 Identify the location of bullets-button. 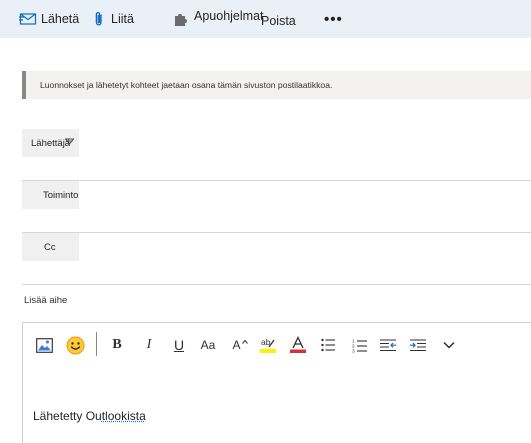
(328, 345).